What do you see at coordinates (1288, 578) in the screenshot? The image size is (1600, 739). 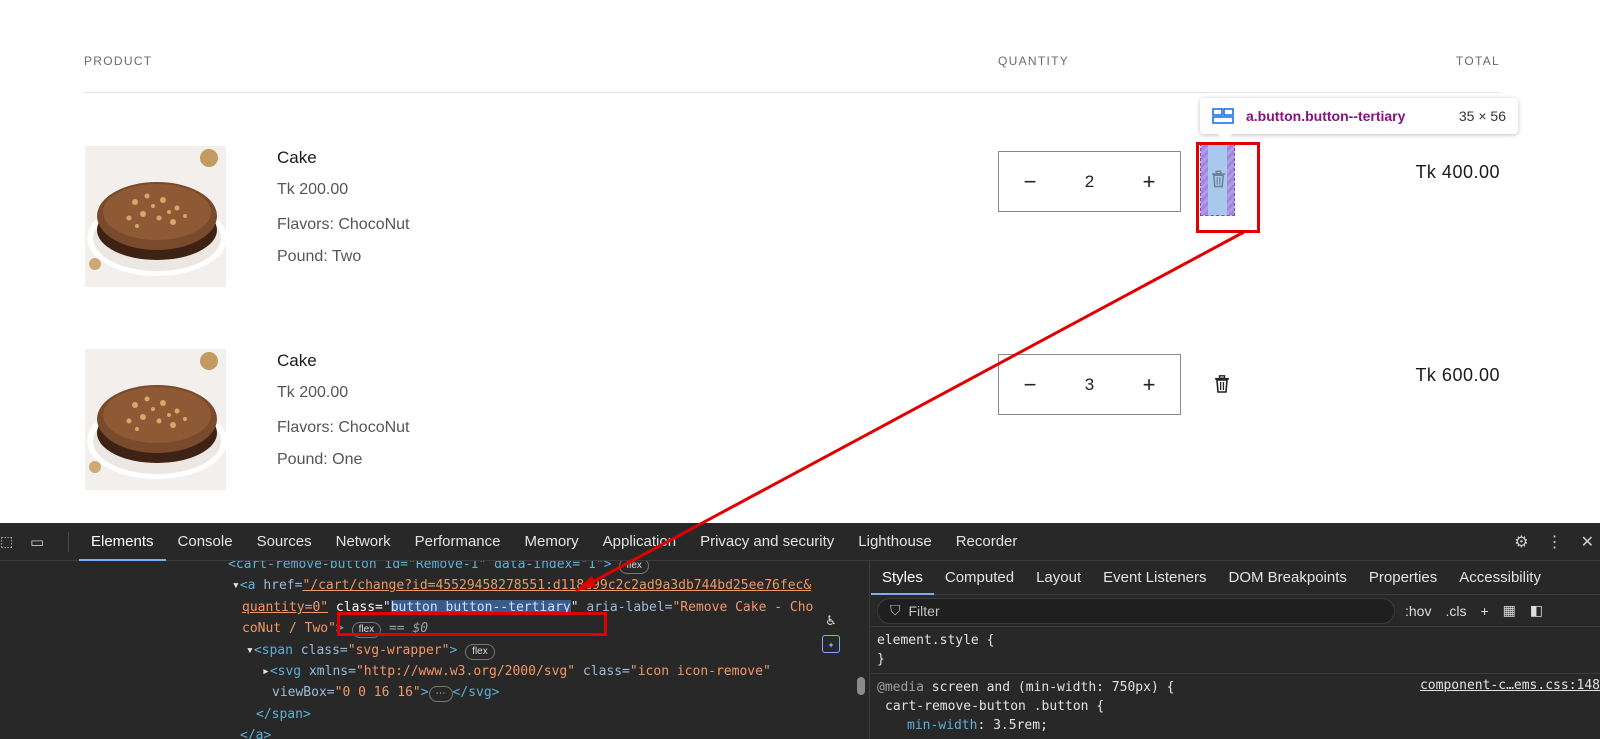 I see `tab-dom-breakpoints: DOM Breakpoints` at bounding box center [1288, 578].